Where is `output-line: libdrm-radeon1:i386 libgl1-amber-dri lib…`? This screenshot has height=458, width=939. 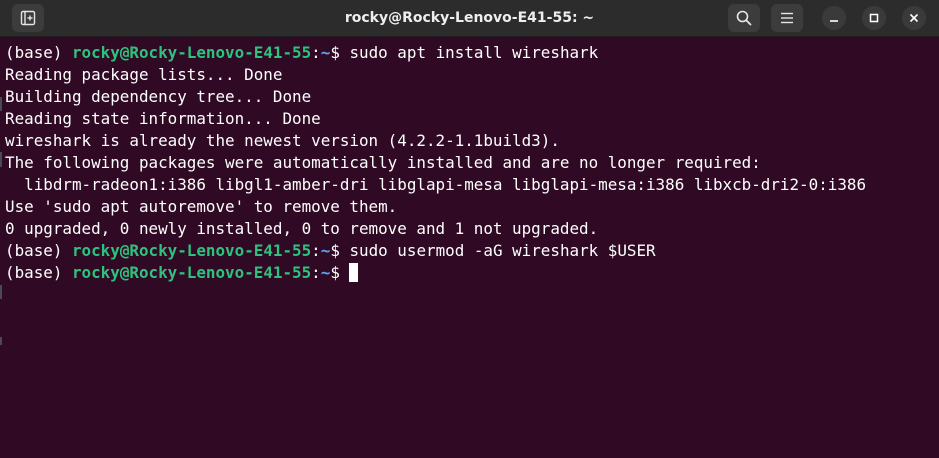 output-line: libdrm-radeon1:i386 libgl1-amber-dri lib… is located at coordinates (436, 184).